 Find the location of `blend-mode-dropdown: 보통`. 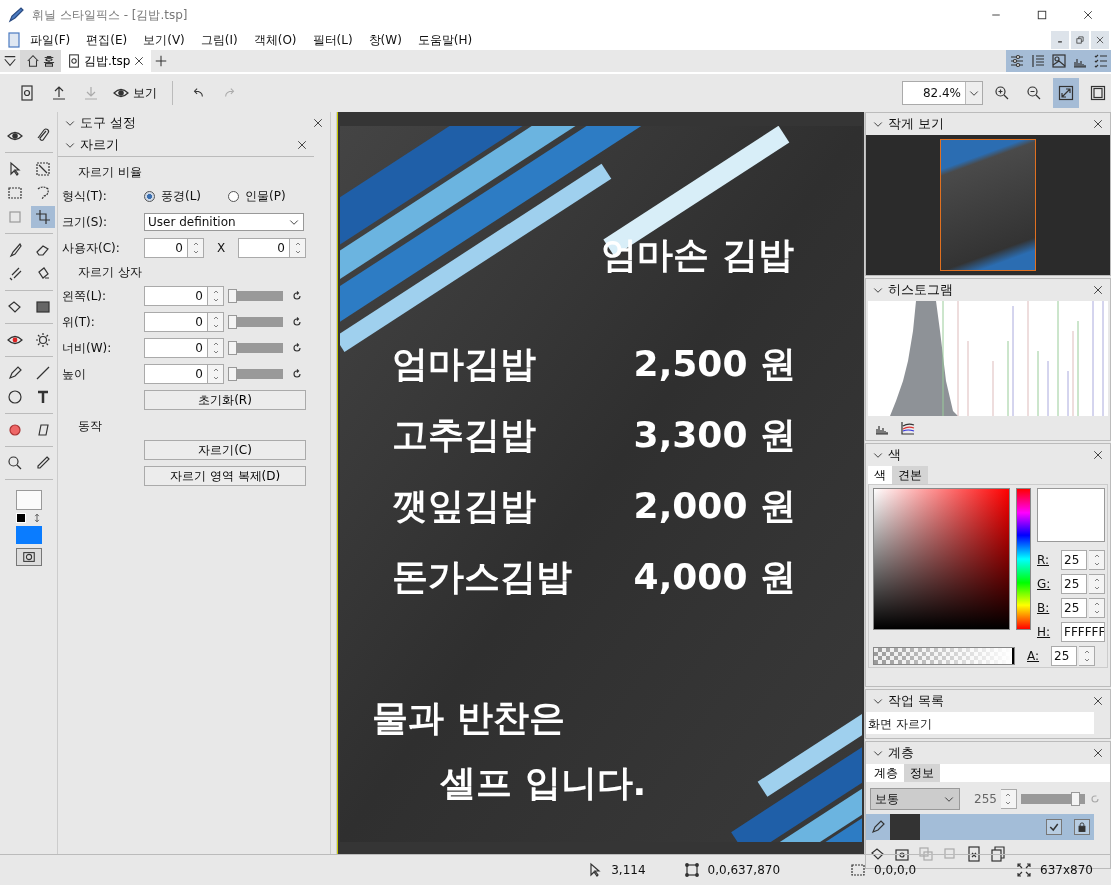

blend-mode-dropdown: 보통 is located at coordinates (915, 799).